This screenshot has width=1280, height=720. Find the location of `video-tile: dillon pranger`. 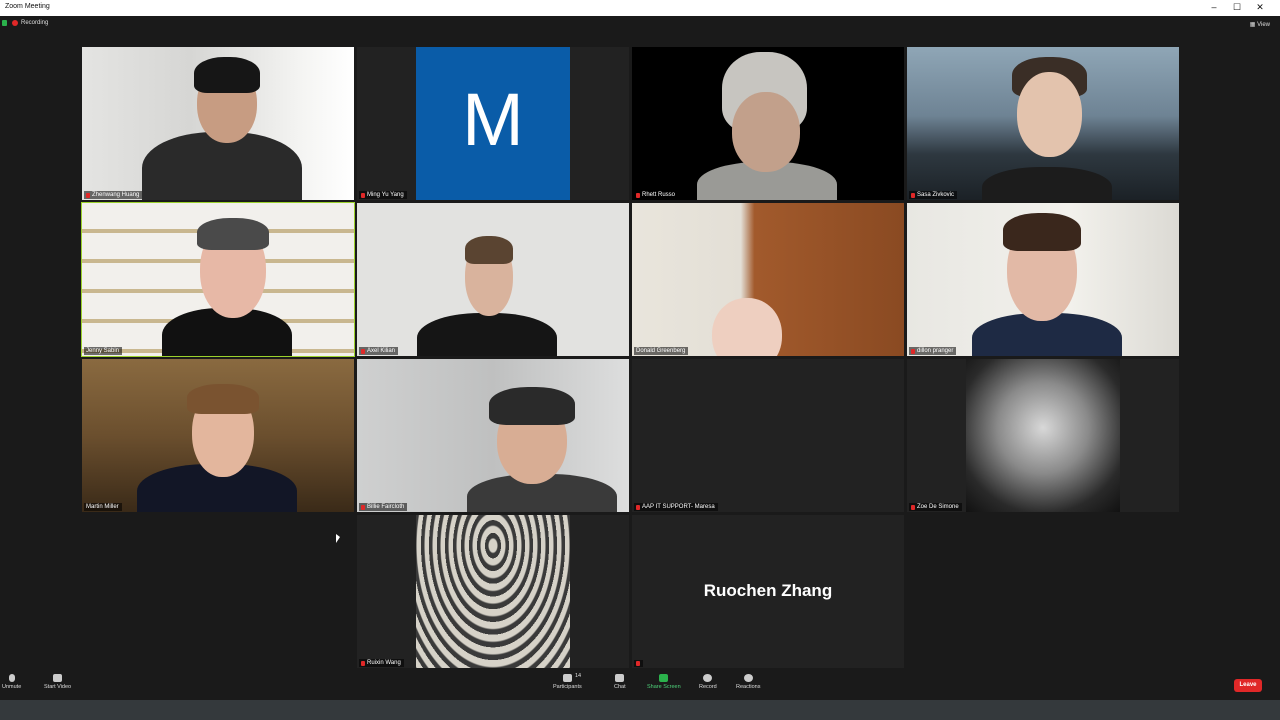

video-tile: dillon pranger is located at coordinates (1043, 279).